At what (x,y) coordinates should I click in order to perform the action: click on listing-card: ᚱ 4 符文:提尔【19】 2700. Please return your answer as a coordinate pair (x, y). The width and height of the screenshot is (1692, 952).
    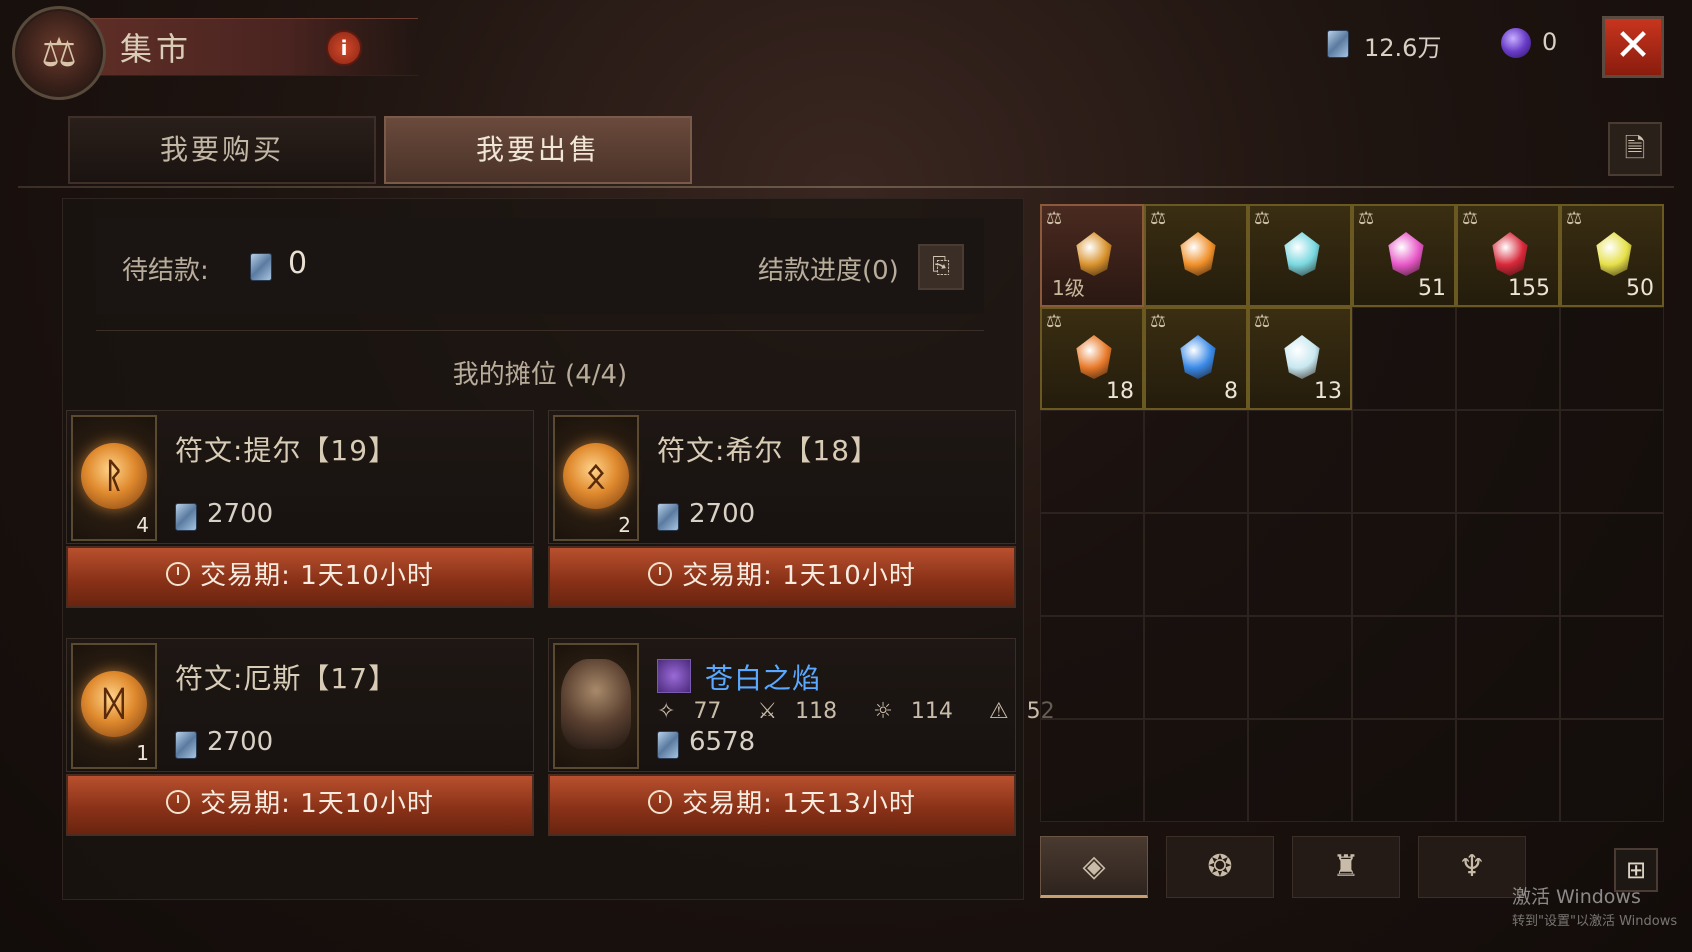
    Looking at the image, I should click on (300, 477).